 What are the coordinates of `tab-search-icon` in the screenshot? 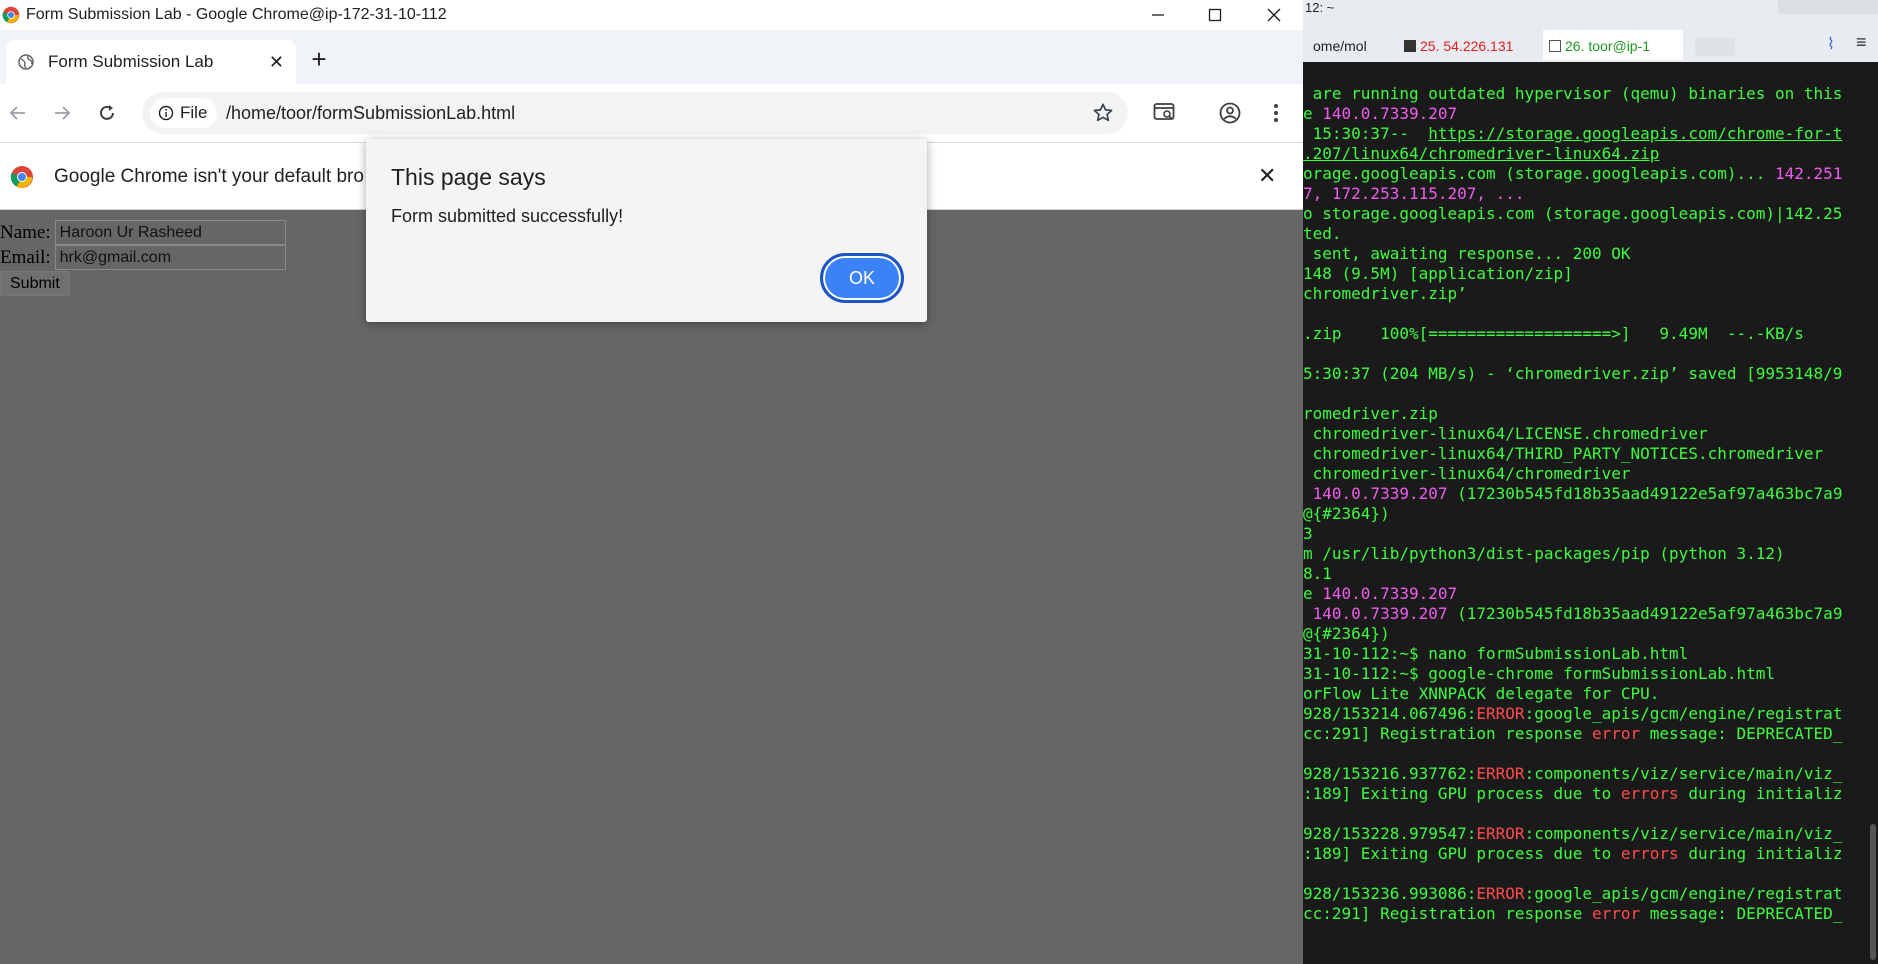 It's located at (1164, 111).